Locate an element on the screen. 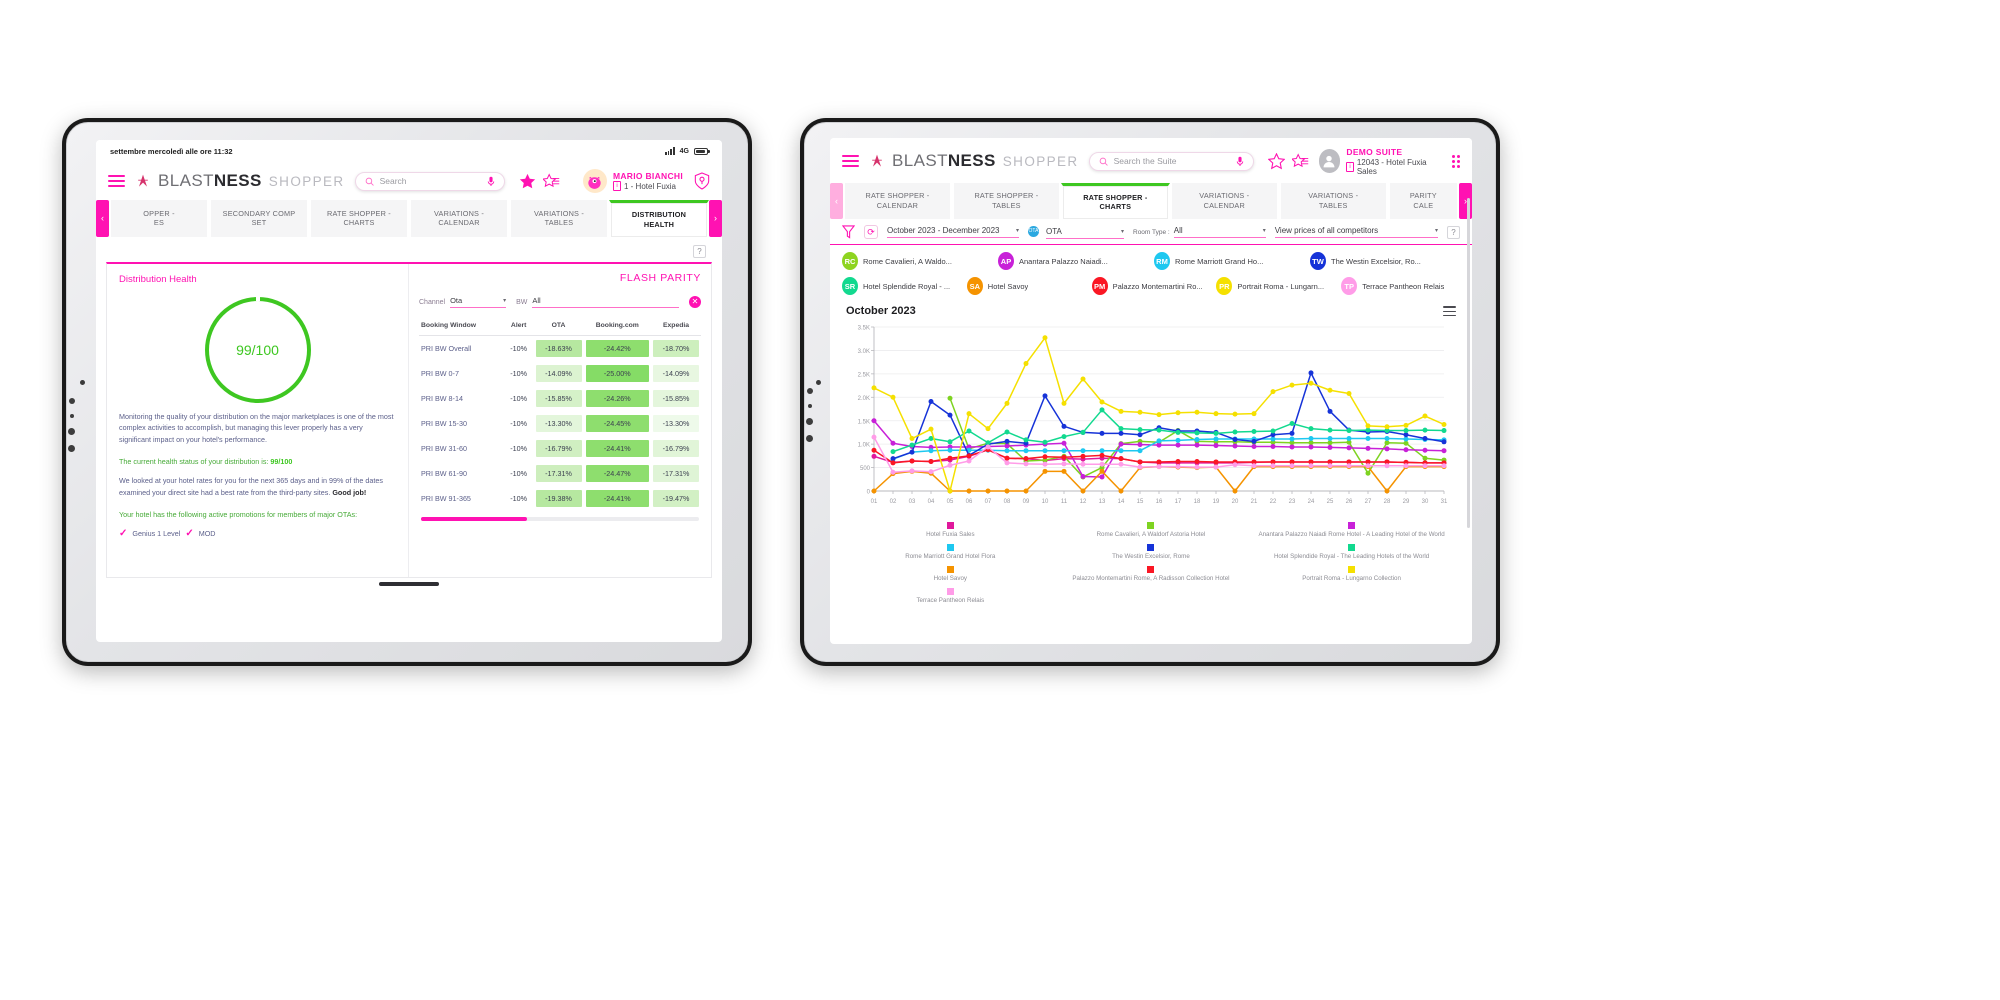  table-row: PRI BW Overall -10% -18.63% -24.42% -18.70% is located at coordinates (560, 348).